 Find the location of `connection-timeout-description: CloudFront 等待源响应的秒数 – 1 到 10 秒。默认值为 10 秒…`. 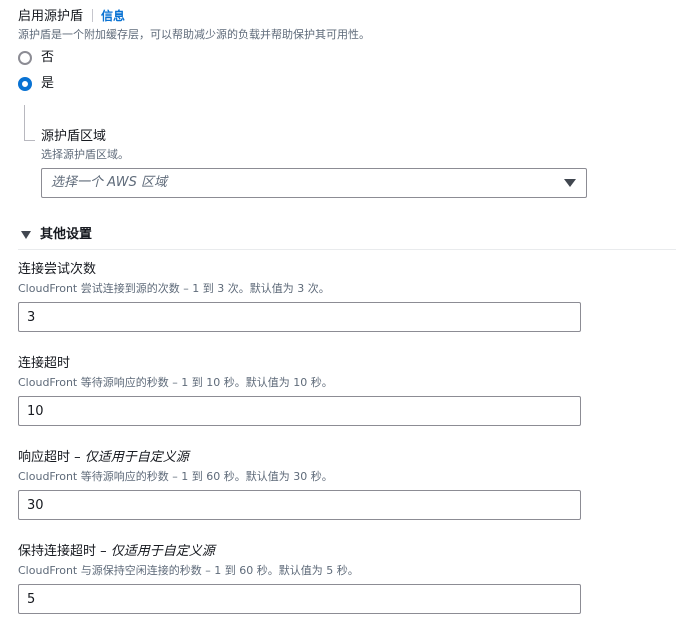

connection-timeout-description: CloudFront 等待源响应的秒数 – 1 到 10 秒。默认值为 10 秒… is located at coordinates (175, 382).